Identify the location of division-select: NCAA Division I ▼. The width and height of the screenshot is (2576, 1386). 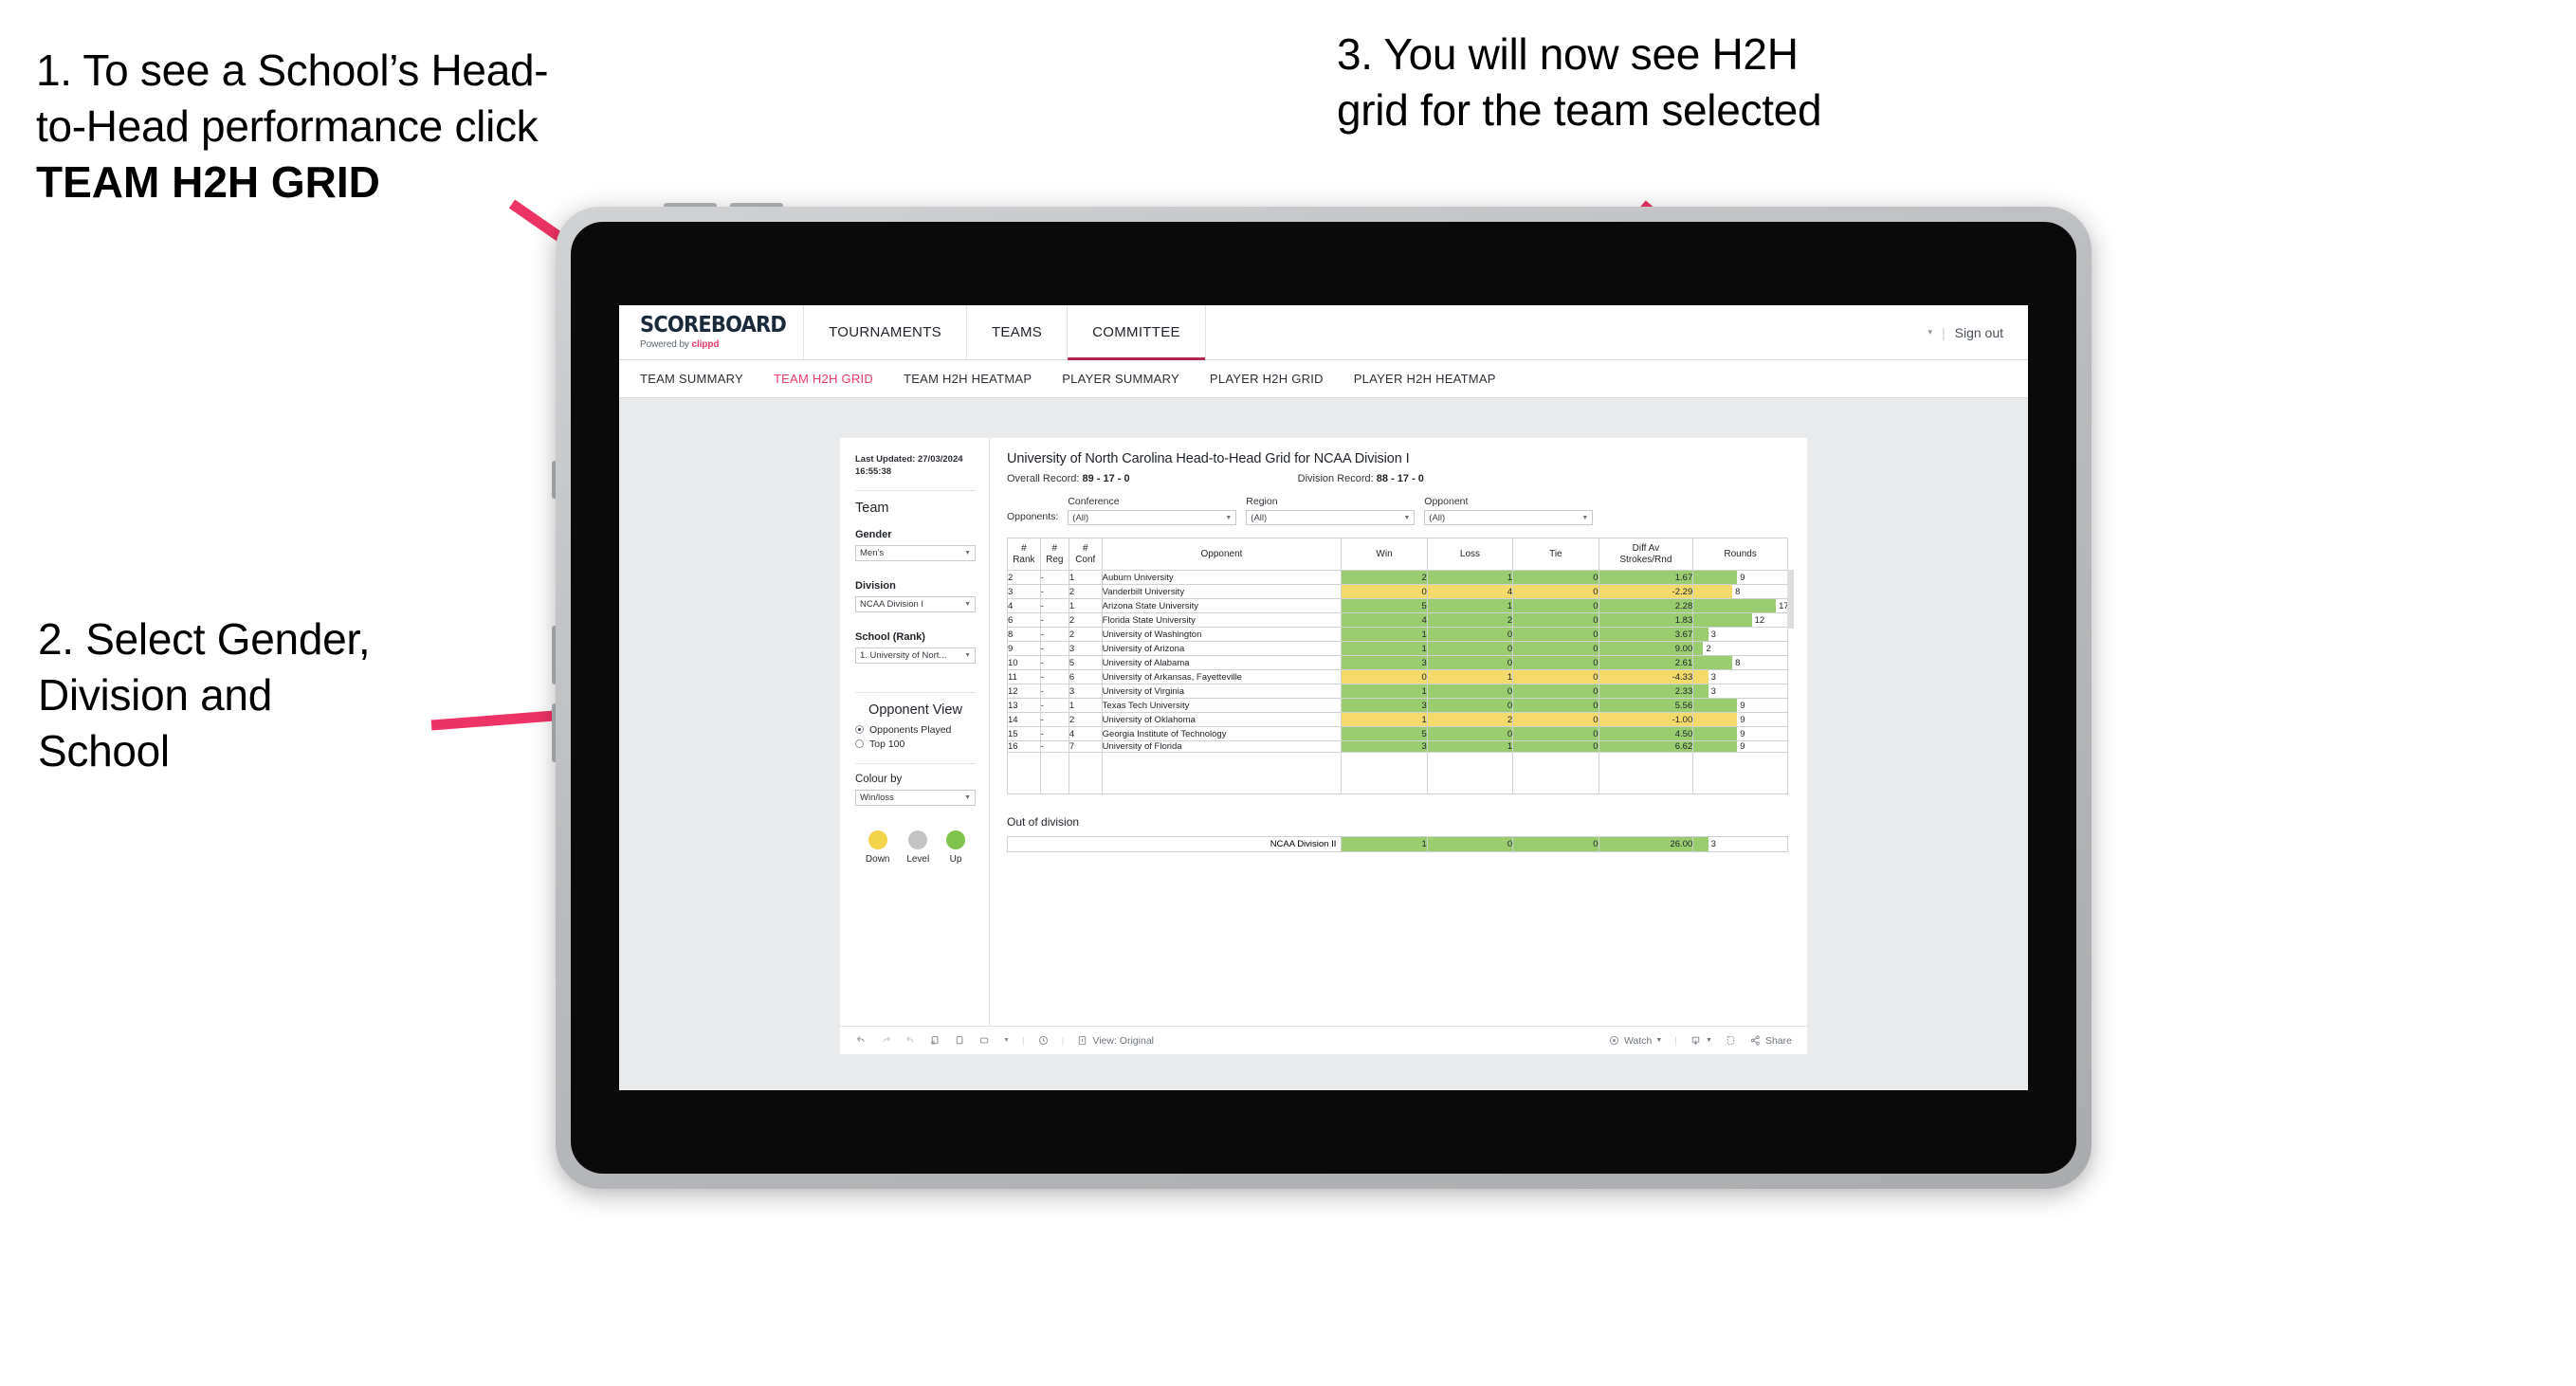
(915, 603).